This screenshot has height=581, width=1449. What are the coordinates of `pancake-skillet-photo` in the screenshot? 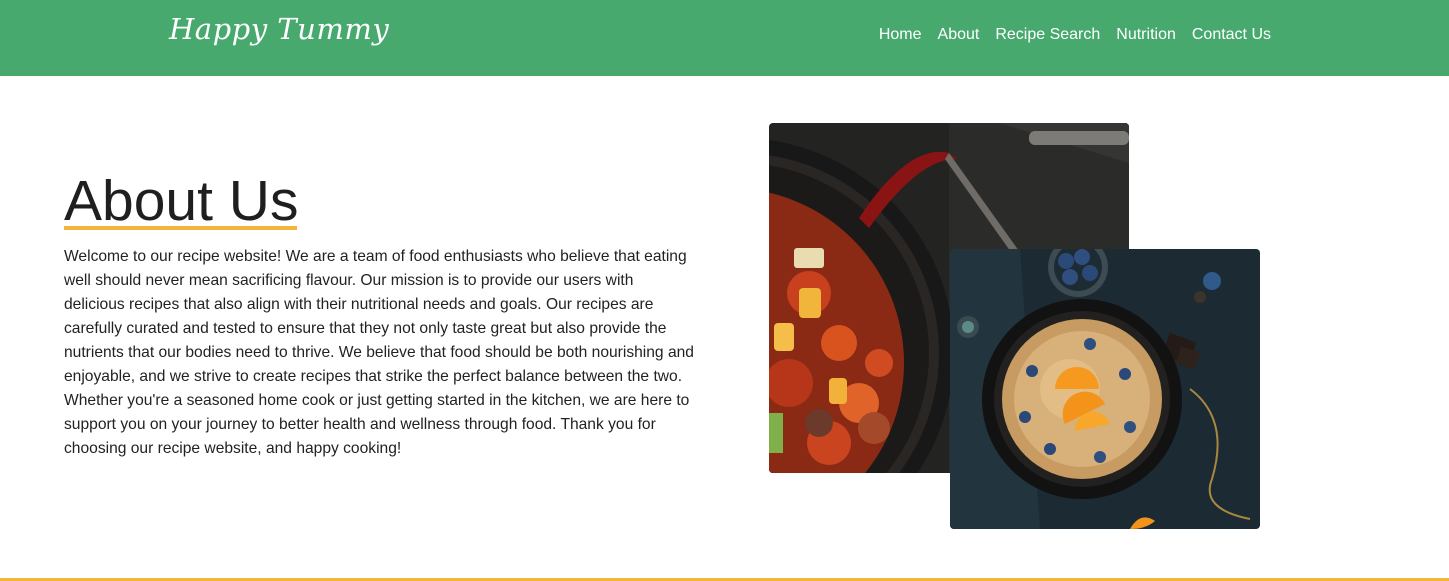 It's located at (1105, 389).